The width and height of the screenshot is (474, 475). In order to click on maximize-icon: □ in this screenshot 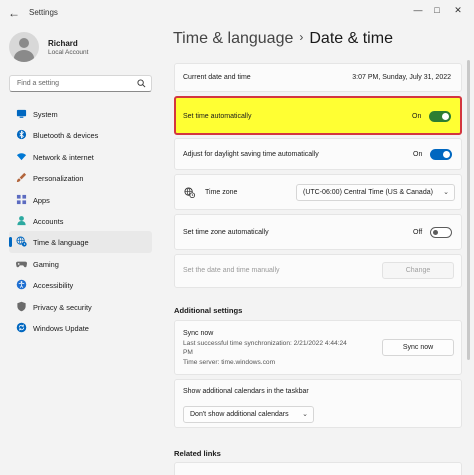, I will do `click(437, 10)`.